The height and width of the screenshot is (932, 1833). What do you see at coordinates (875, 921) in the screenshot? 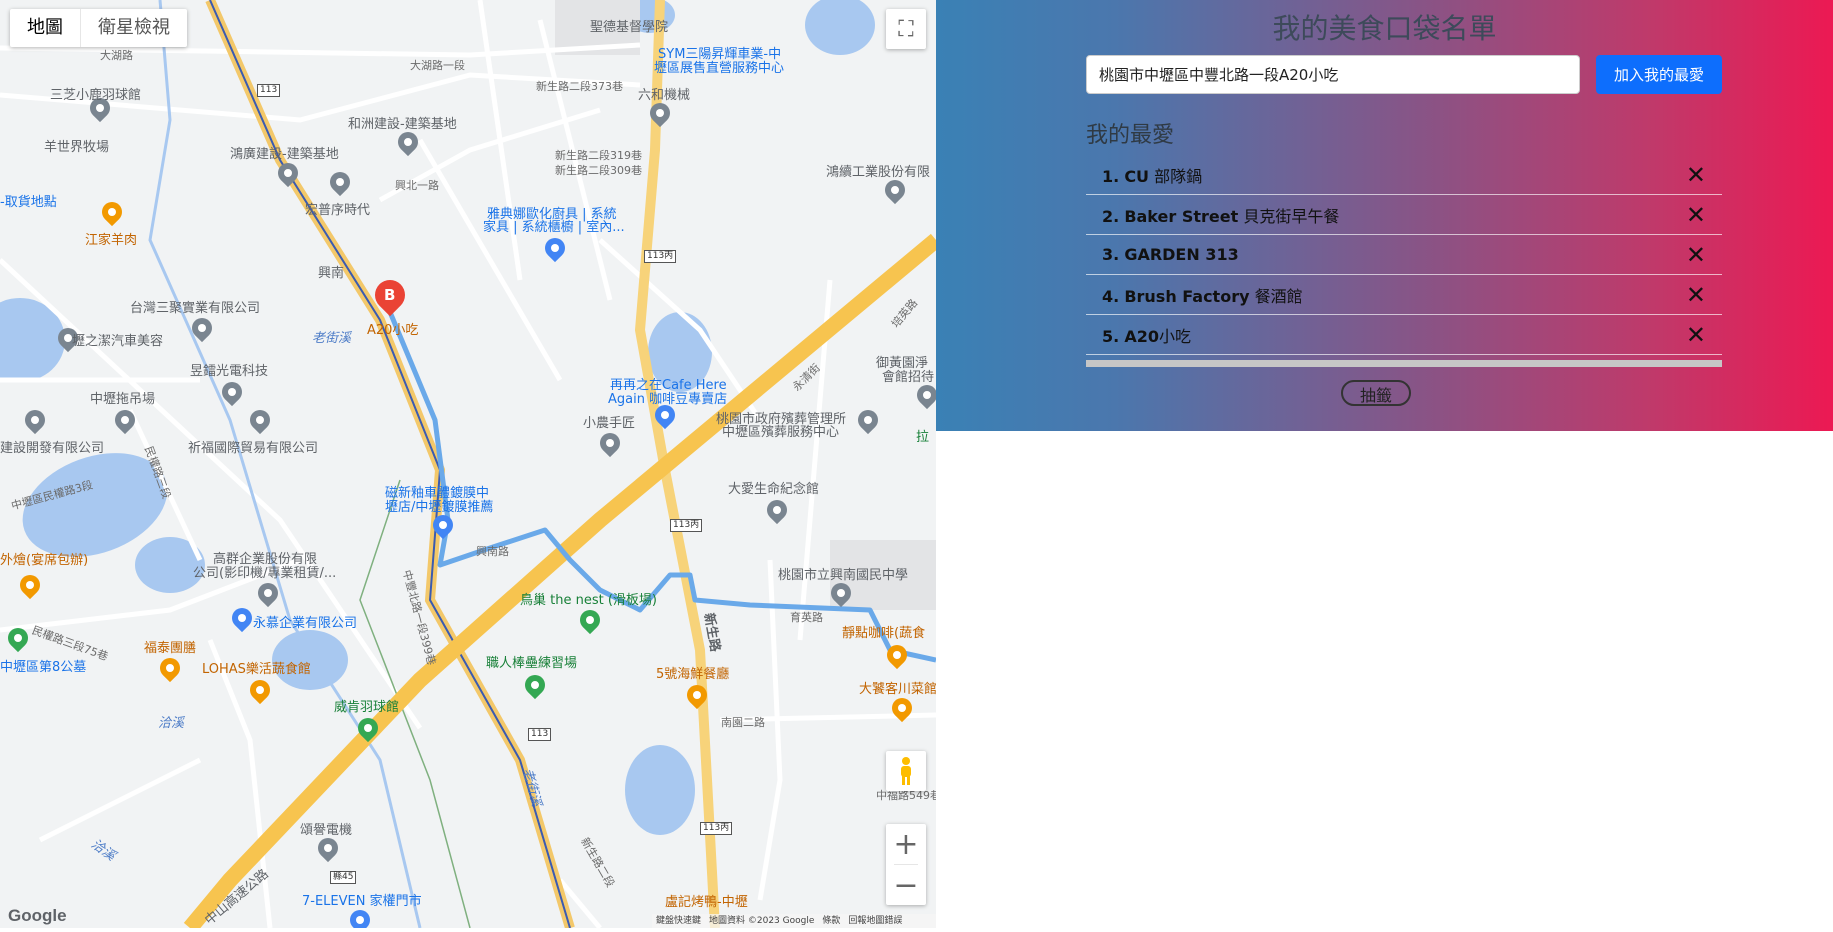
I see `report-error-link: 回報地圖錯誤` at bounding box center [875, 921].